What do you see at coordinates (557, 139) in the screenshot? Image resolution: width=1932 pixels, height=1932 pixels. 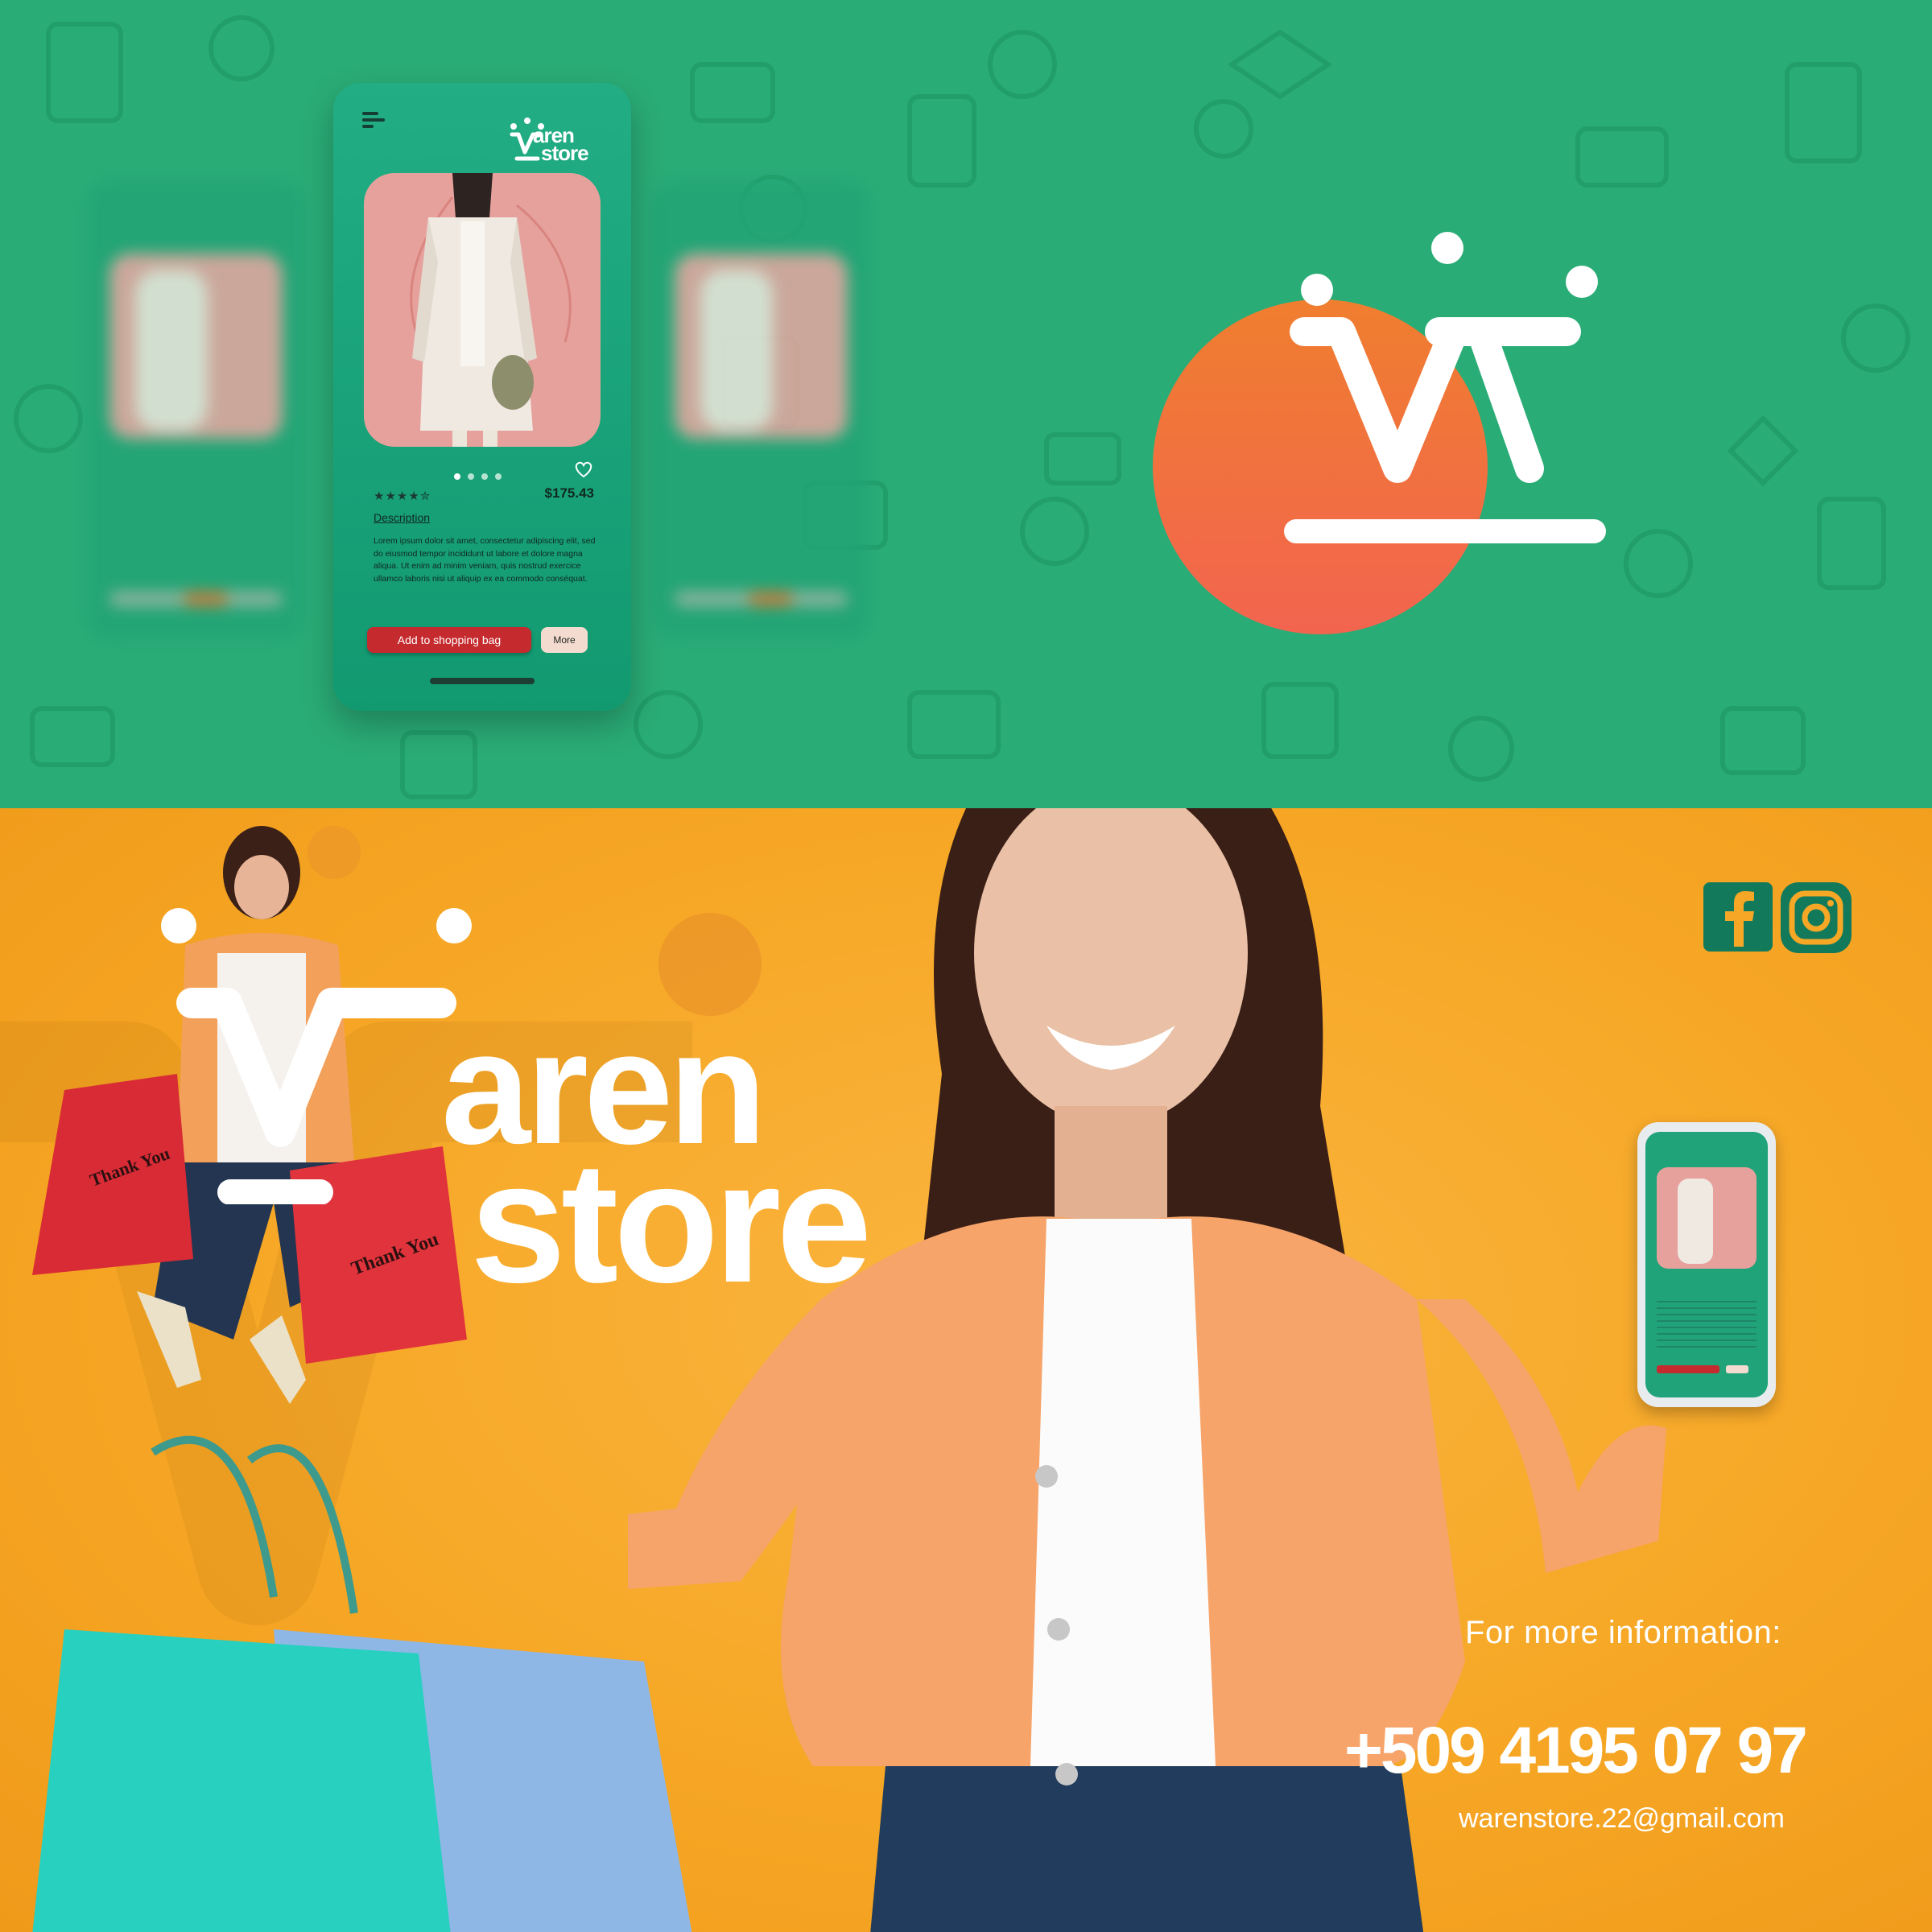 I see `app-logo: aren store` at bounding box center [557, 139].